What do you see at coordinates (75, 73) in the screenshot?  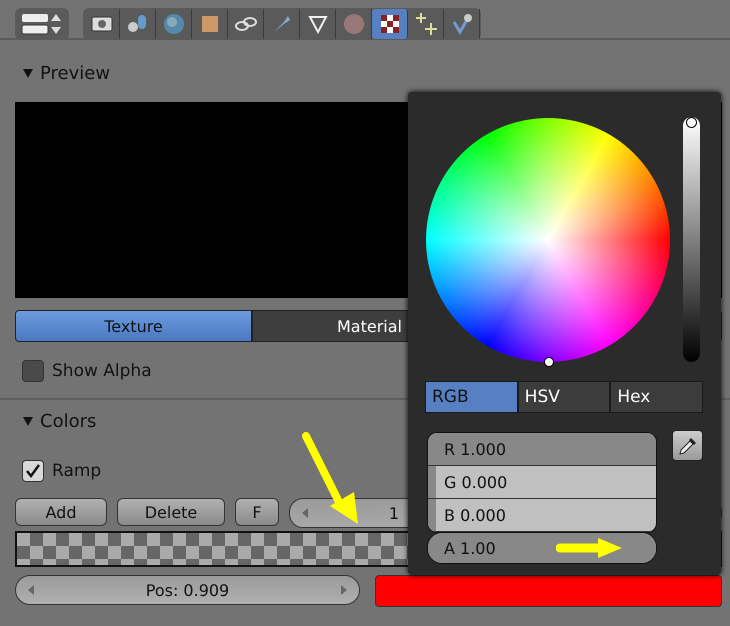 I see `section-title: Preview` at bounding box center [75, 73].